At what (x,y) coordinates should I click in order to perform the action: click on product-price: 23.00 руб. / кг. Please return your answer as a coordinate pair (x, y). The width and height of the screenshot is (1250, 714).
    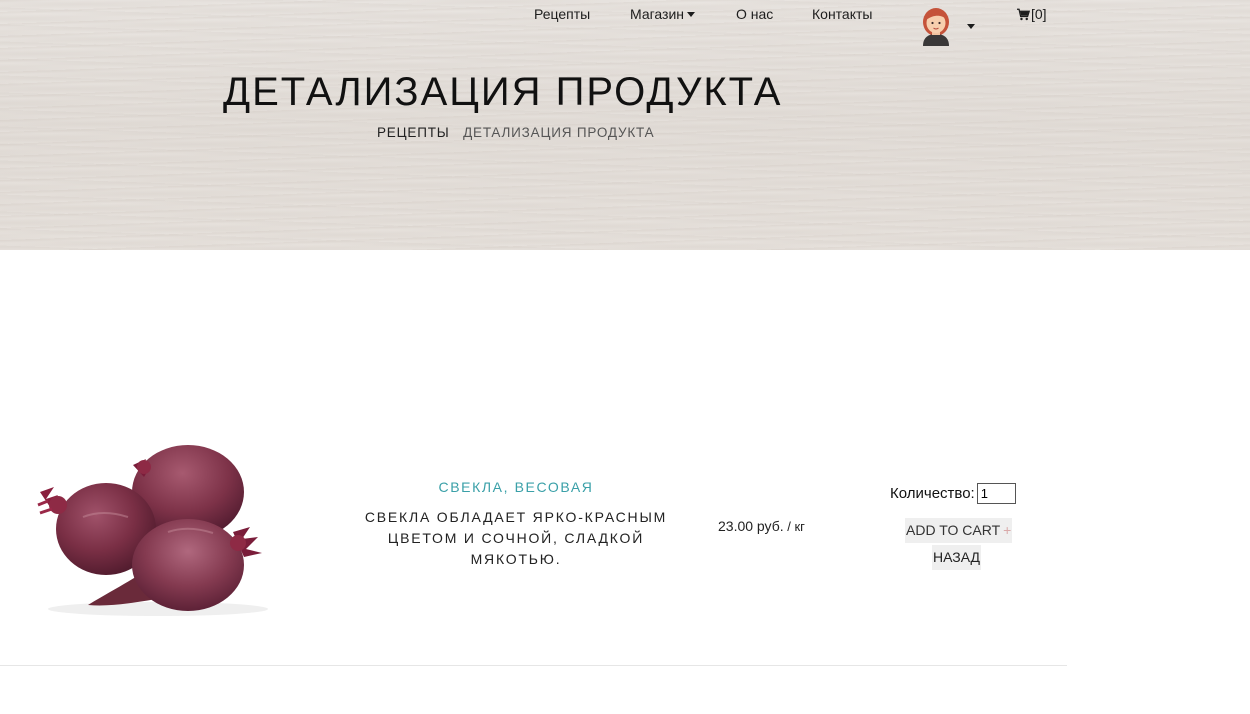
    Looking at the image, I should click on (761, 526).